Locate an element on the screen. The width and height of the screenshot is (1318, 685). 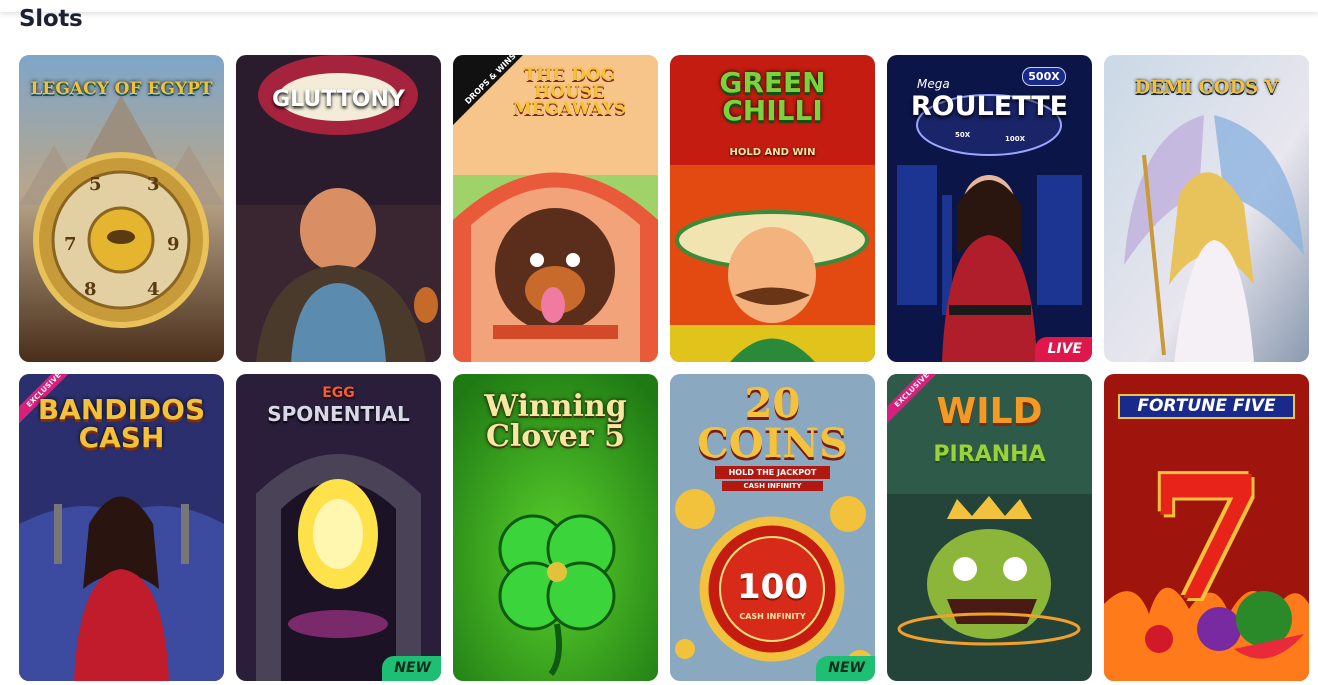
game-subtitle: HOLD THE JACKPOT is located at coordinates (772, 472).